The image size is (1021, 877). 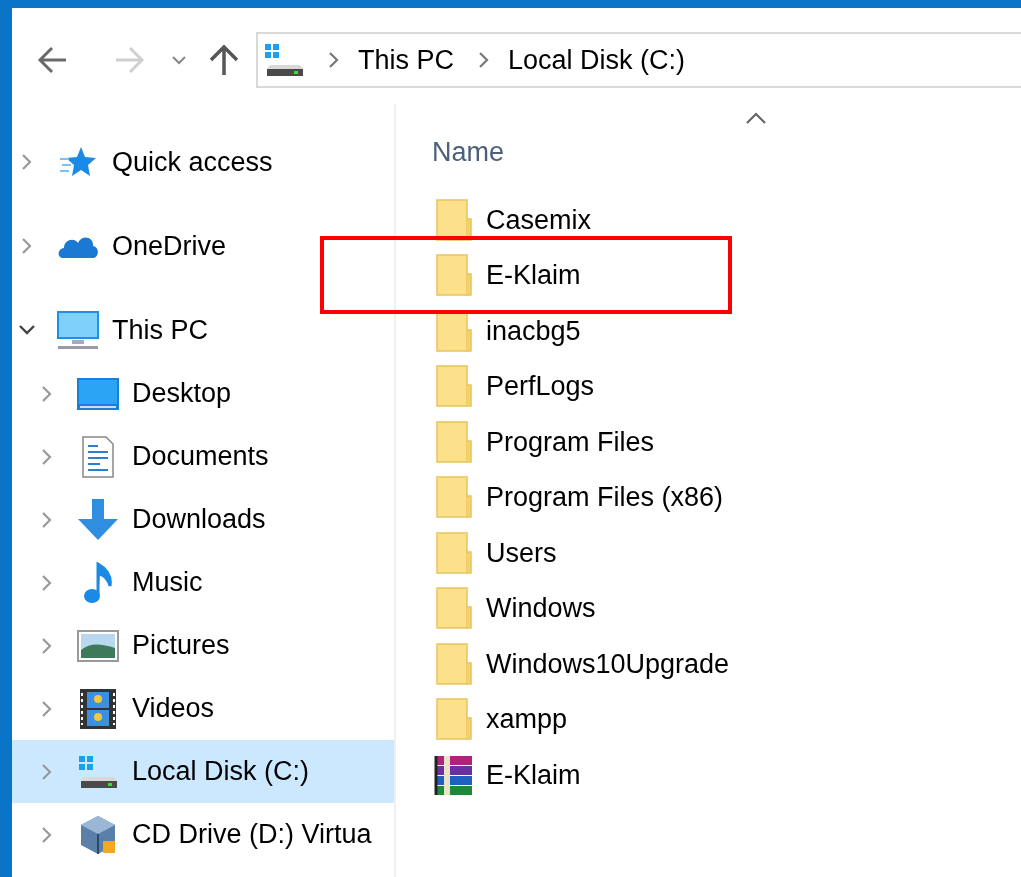 I want to click on file-name: xampp, so click(x=527, y=719).